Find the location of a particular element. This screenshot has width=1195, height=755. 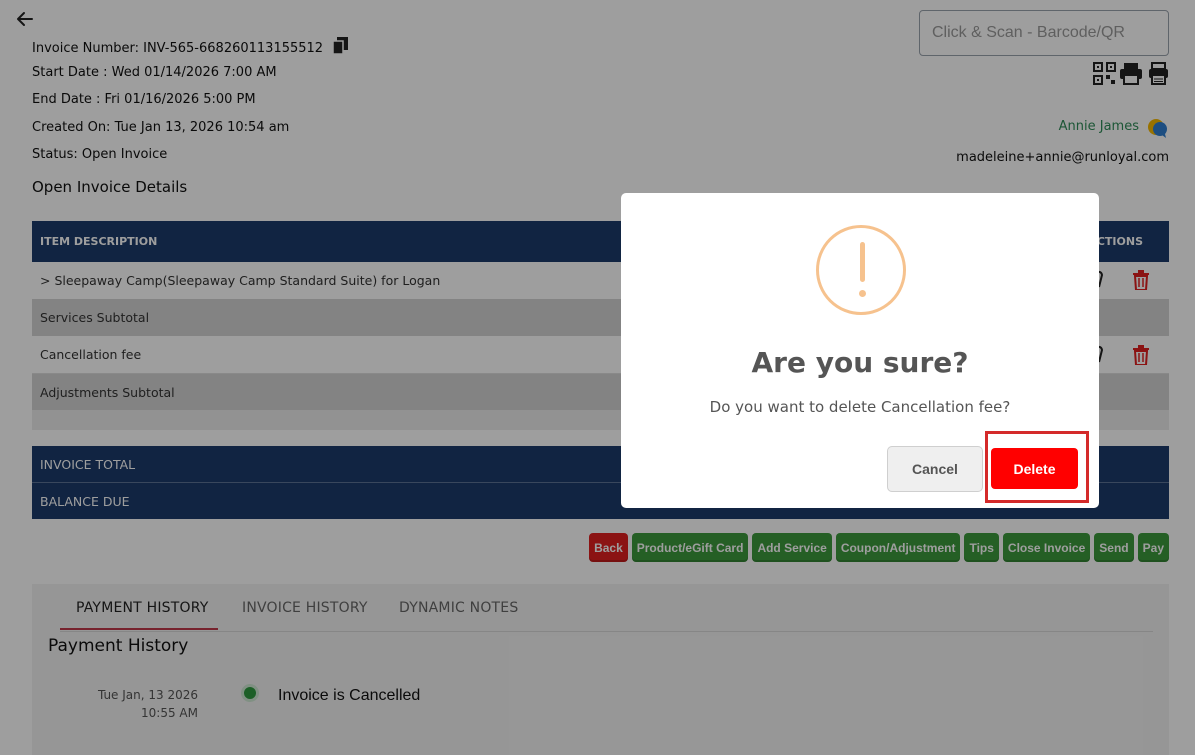

cancel-button: Cancel is located at coordinates (935, 469).